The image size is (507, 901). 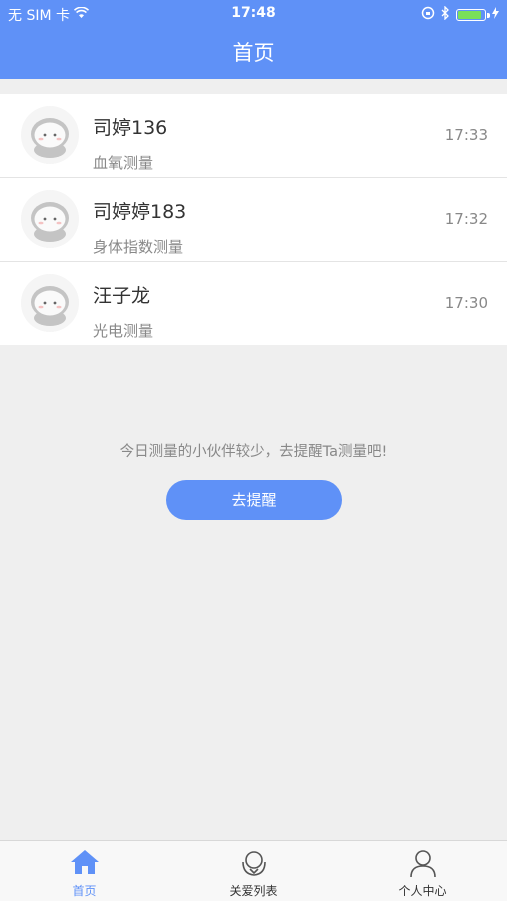 I want to click on measurement-type: 光电测量, so click(x=123, y=331).